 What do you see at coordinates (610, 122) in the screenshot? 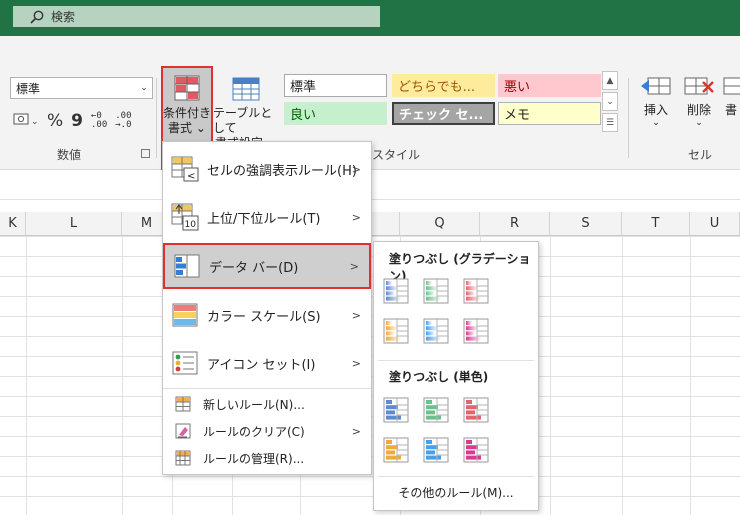
I see `gallery-more-icon: ☰` at bounding box center [610, 122].